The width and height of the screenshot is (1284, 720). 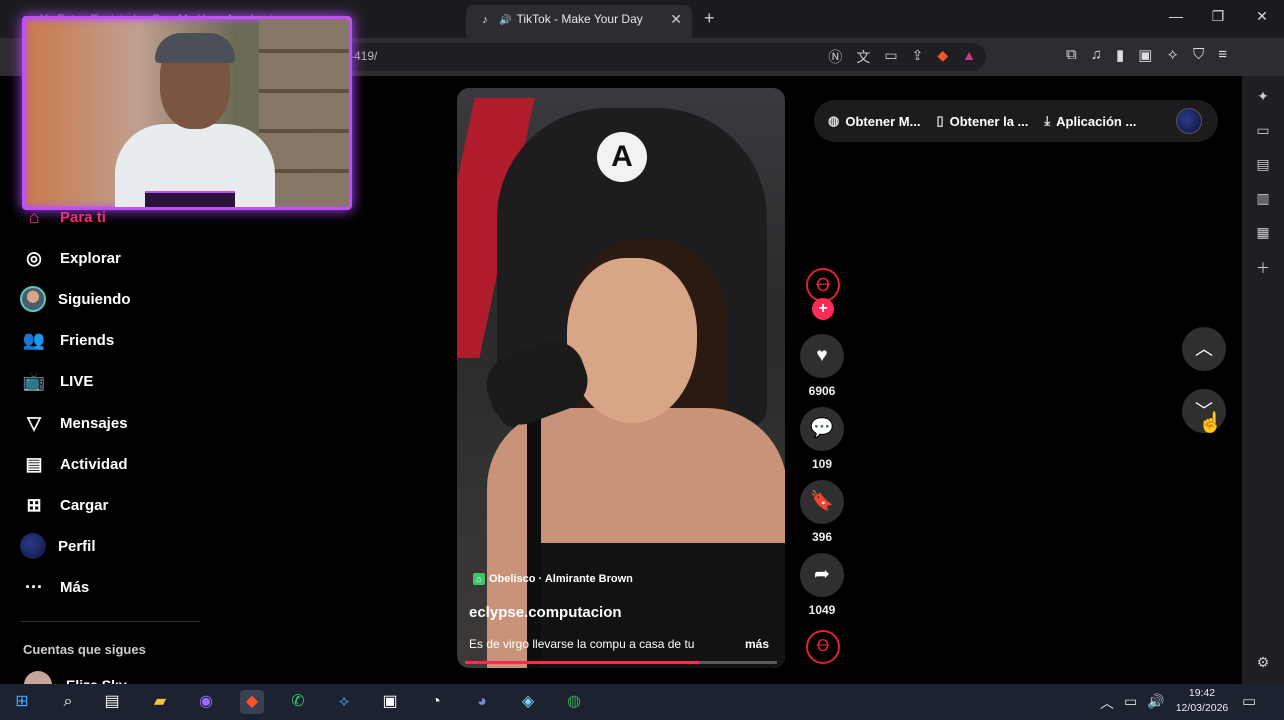 What do you see at coordinates (75, 299) in the screenshot?
I see `sidebar-item-siguiendo: Siguiendo` at bounding box center [75, 299].